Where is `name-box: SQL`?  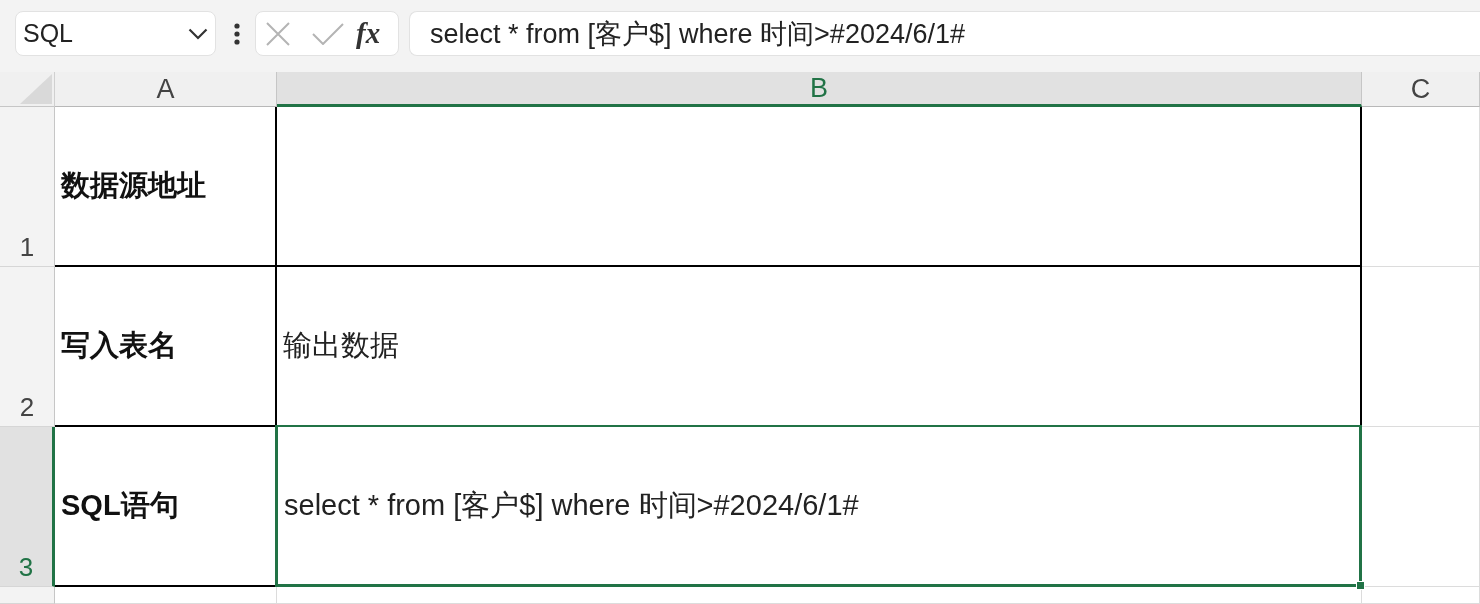 name-box: SQL is located at coordinates (115, 33).